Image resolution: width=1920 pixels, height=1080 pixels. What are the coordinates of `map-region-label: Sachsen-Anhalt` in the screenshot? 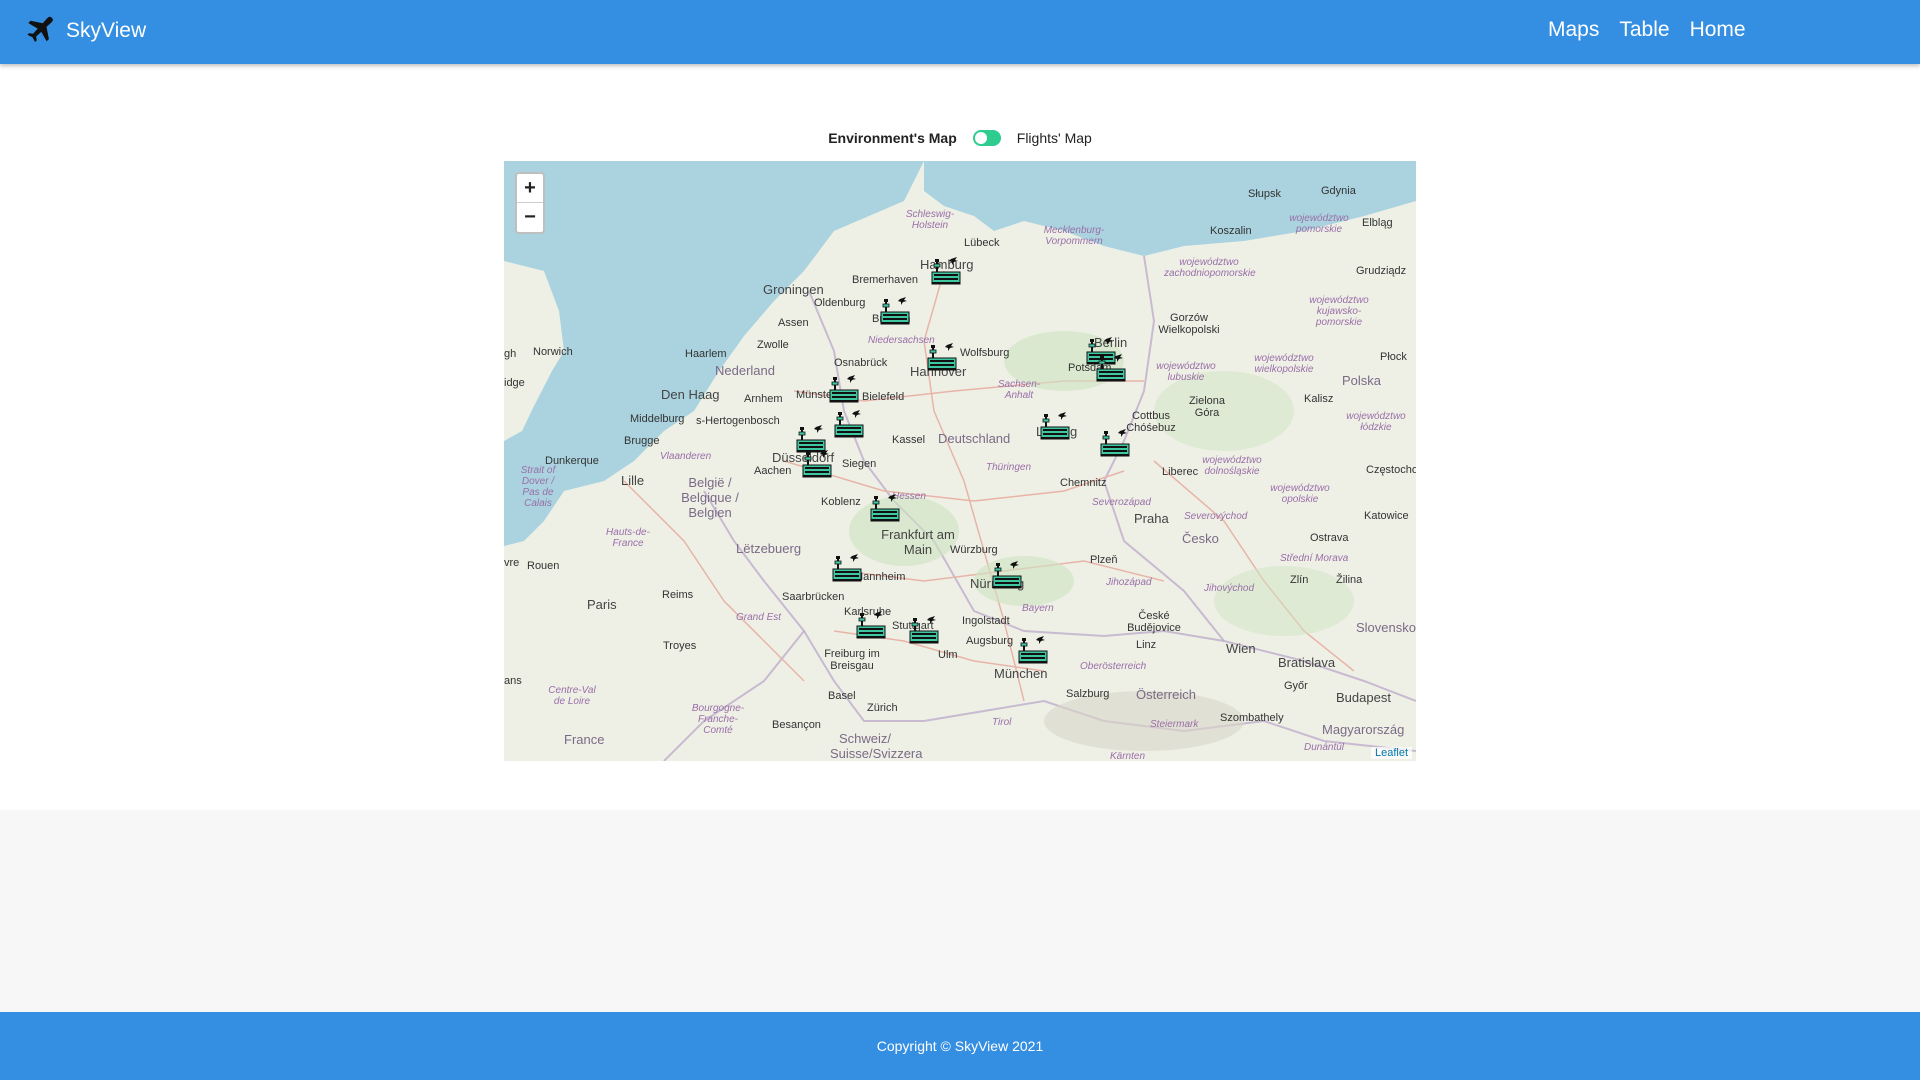 It's located at (1019, 390).